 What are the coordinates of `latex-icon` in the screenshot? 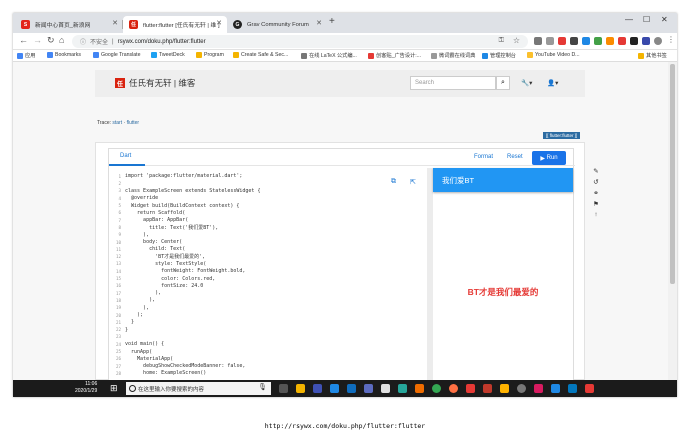 It's located at (304, 55).